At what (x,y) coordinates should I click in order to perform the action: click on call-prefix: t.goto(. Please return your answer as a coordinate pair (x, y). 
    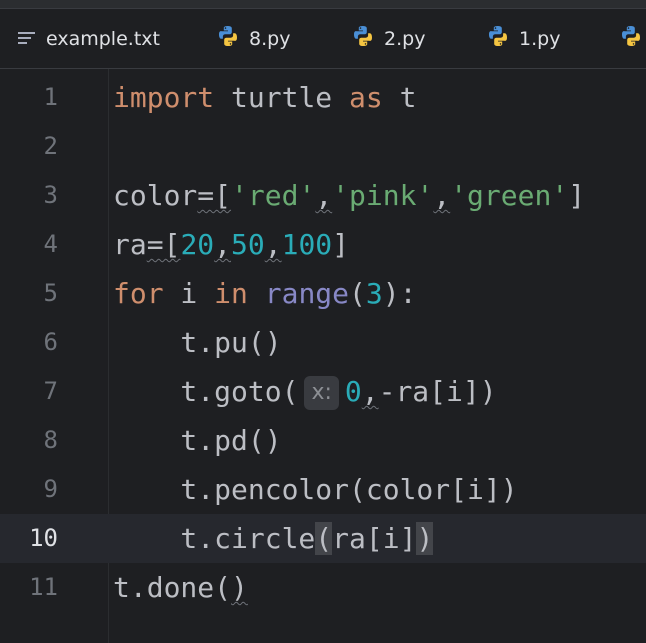
    Looking at the image, I should click on (206, 391).